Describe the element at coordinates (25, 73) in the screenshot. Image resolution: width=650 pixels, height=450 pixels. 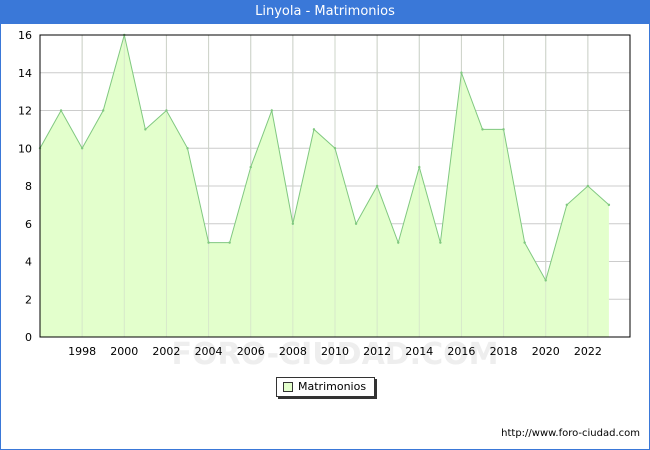
I see `y-tick-label: 14` at that location.